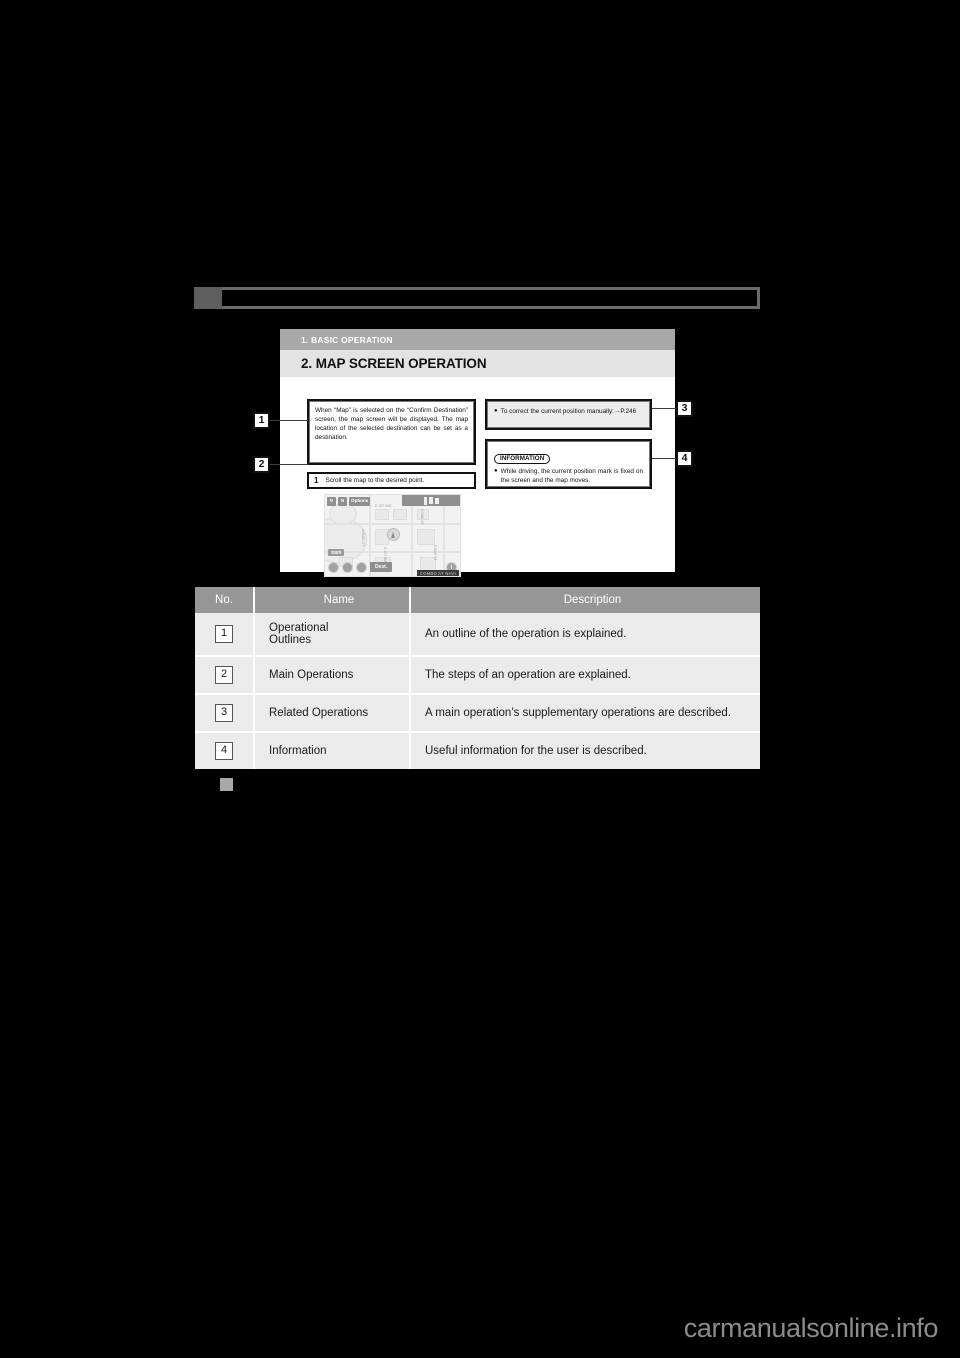 The height and width of the screenshot is (1358, 960). I want to click on home-button, so click(361, 567).